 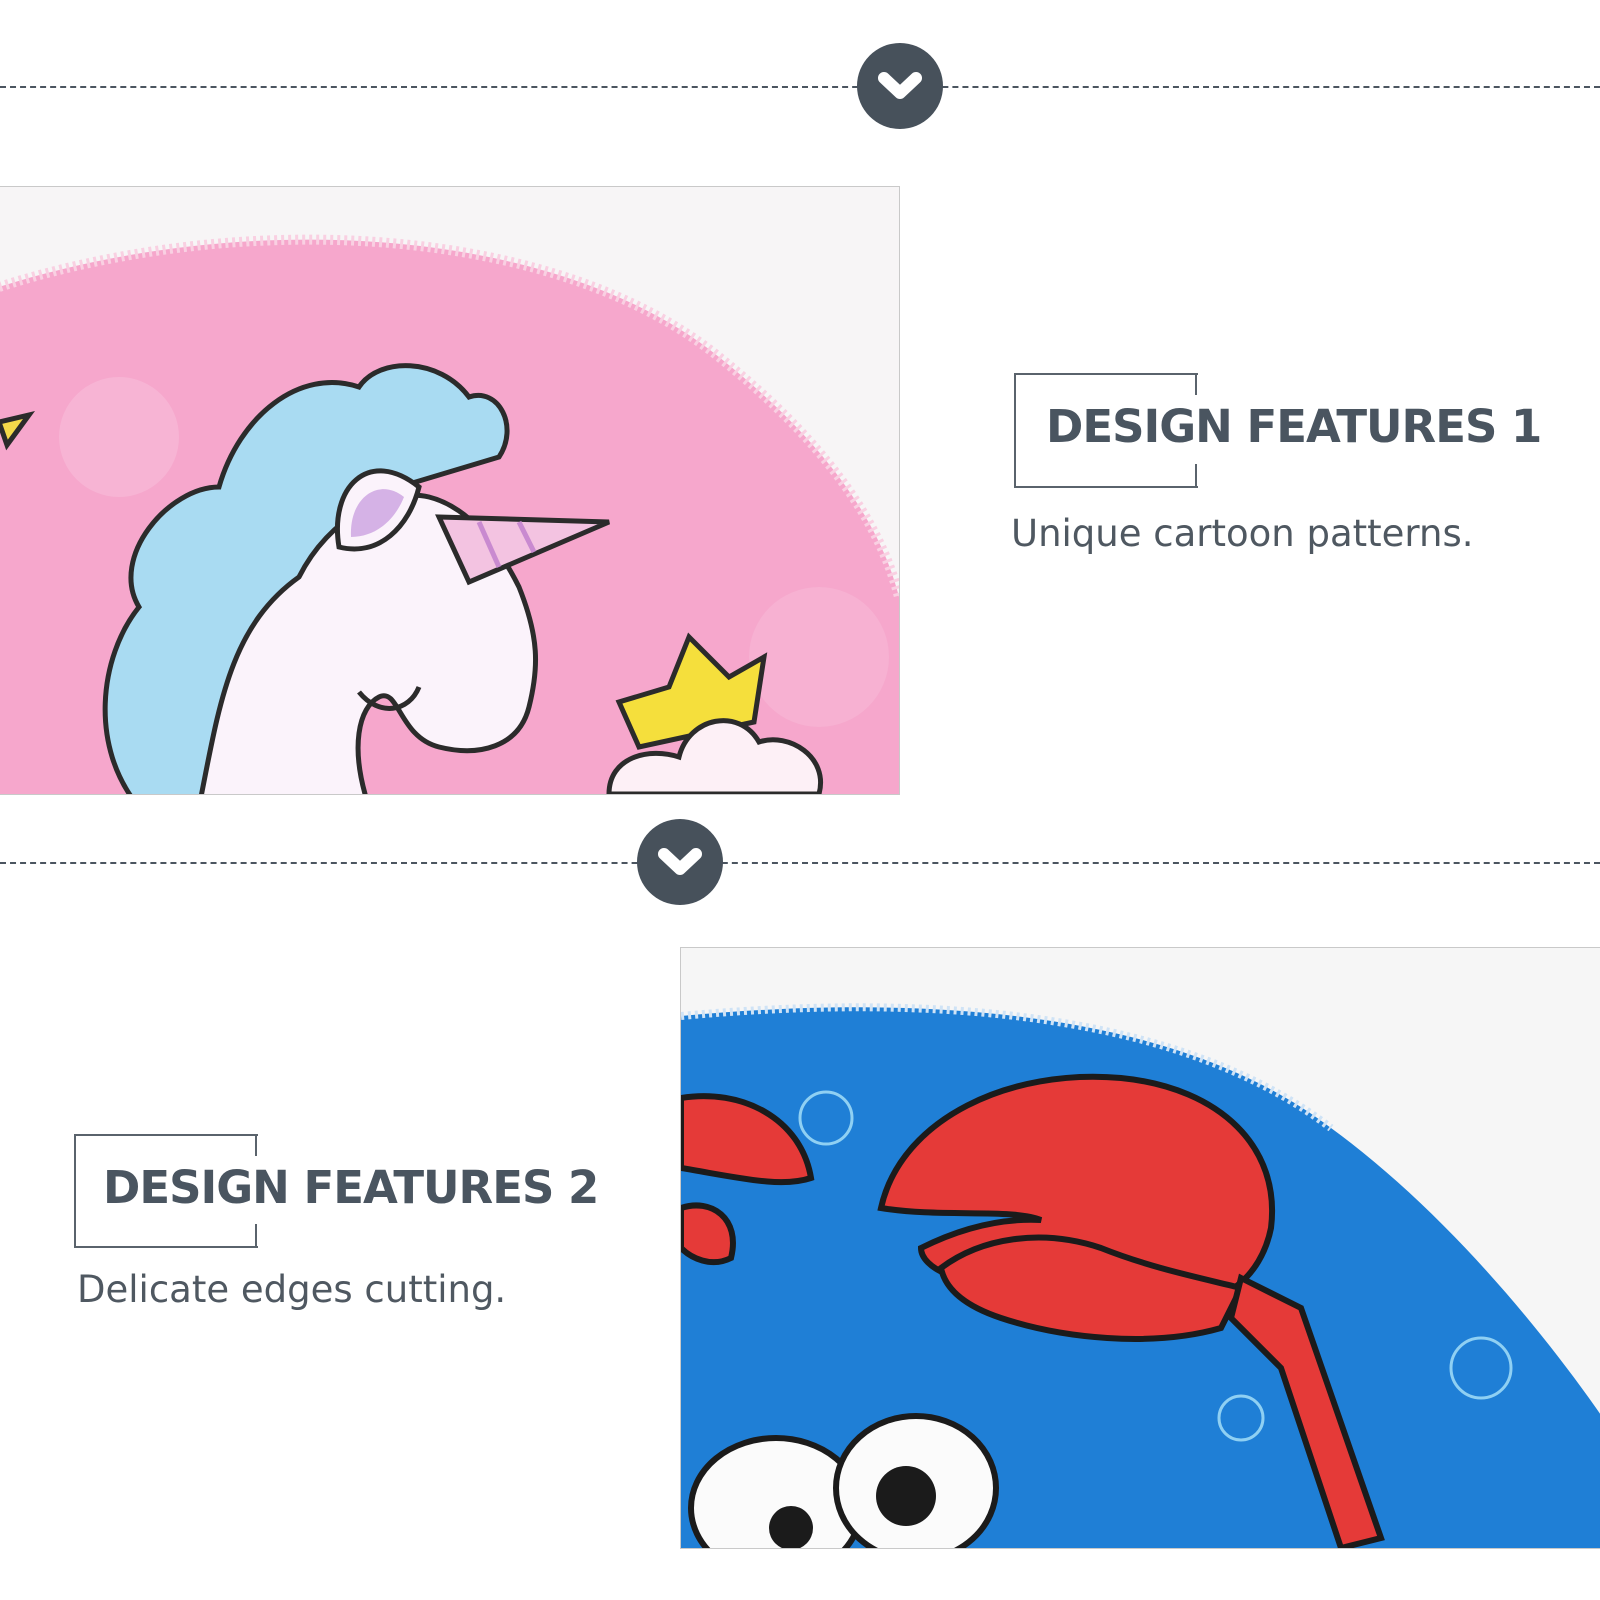 I want to click on feature2-description: Delicate edges cutting., so click(x=292, y=1289).